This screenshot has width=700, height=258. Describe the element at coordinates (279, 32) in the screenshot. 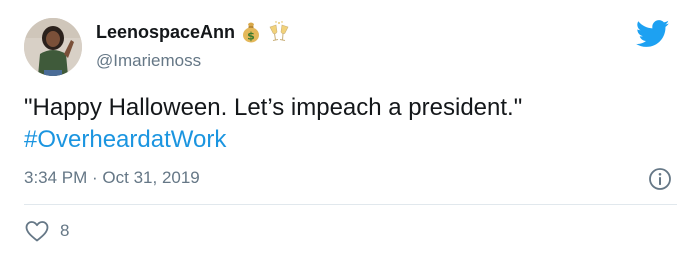

I see `clinking-glasses-icon` at that location.